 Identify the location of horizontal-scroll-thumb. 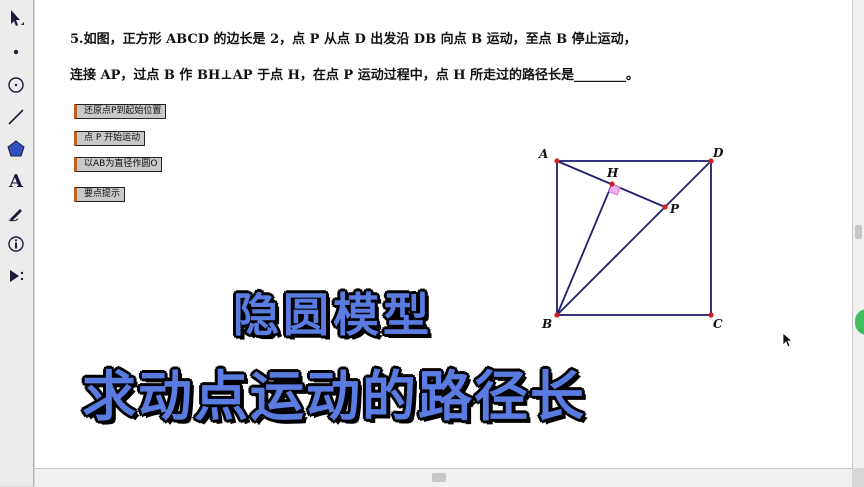
(439, 477).